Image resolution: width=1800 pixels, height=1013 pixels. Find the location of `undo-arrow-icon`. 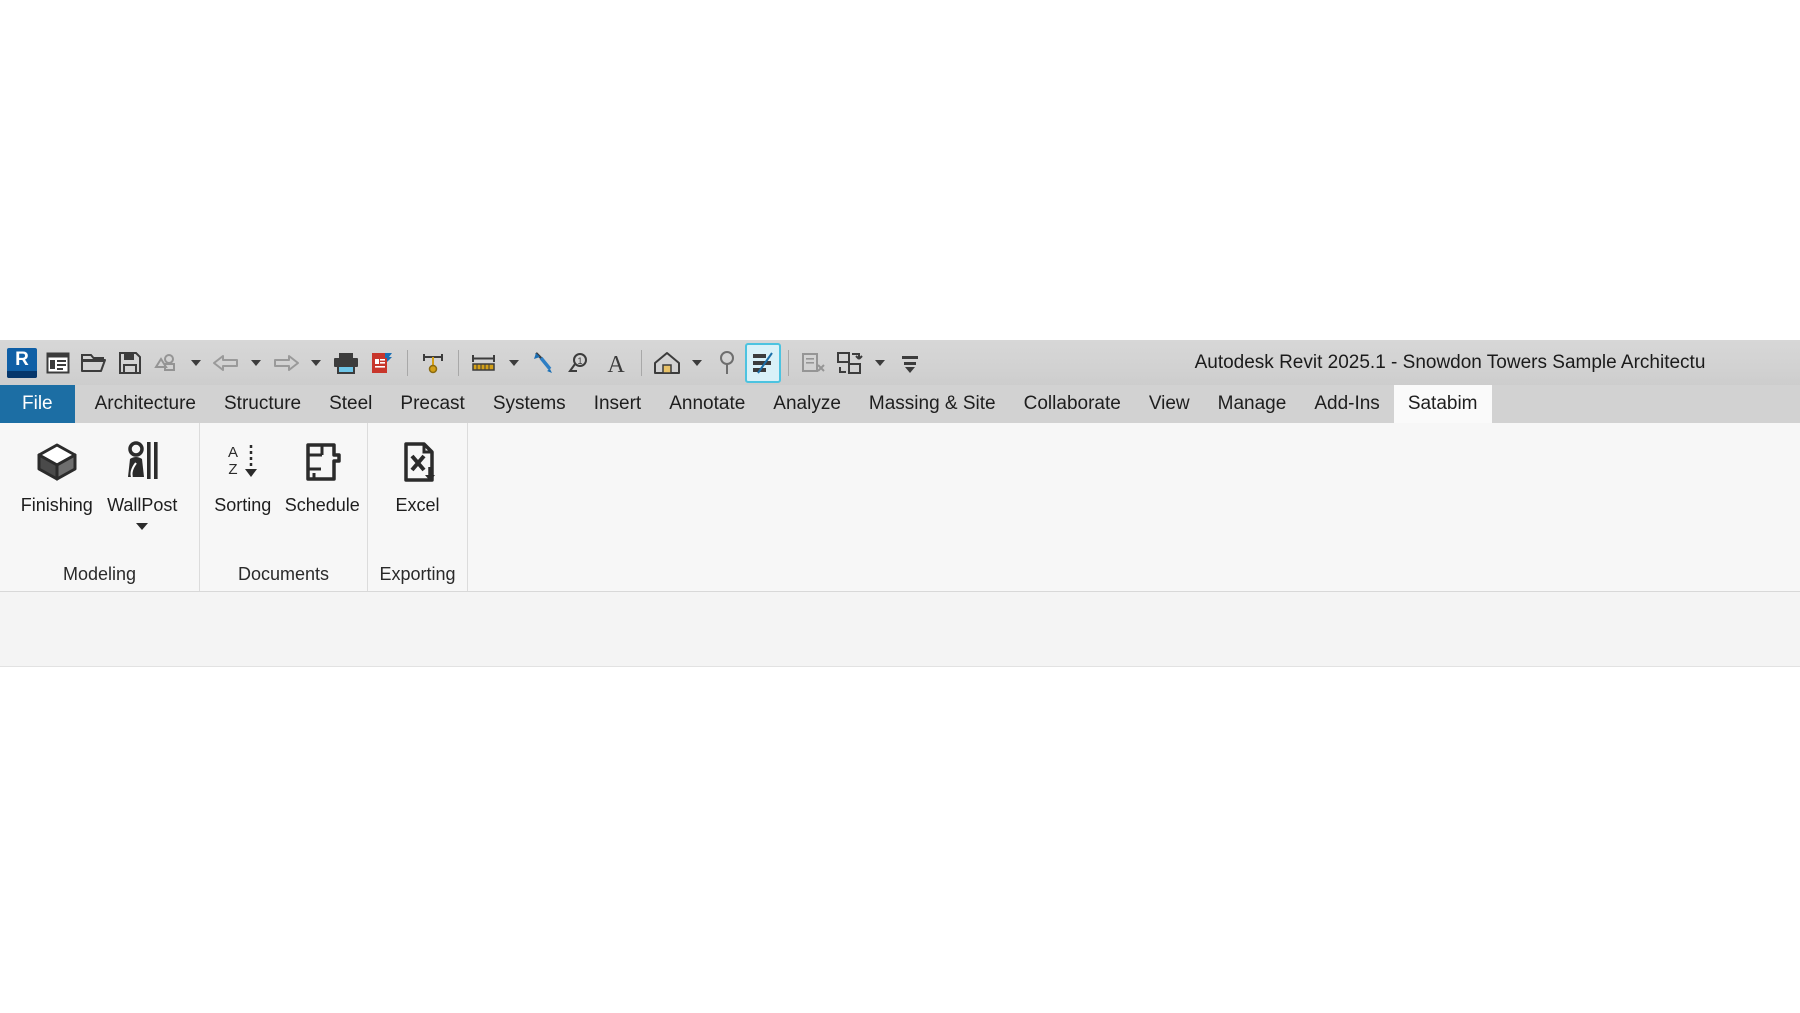

undo-arrow-icon is located at coordinates (225, 362).